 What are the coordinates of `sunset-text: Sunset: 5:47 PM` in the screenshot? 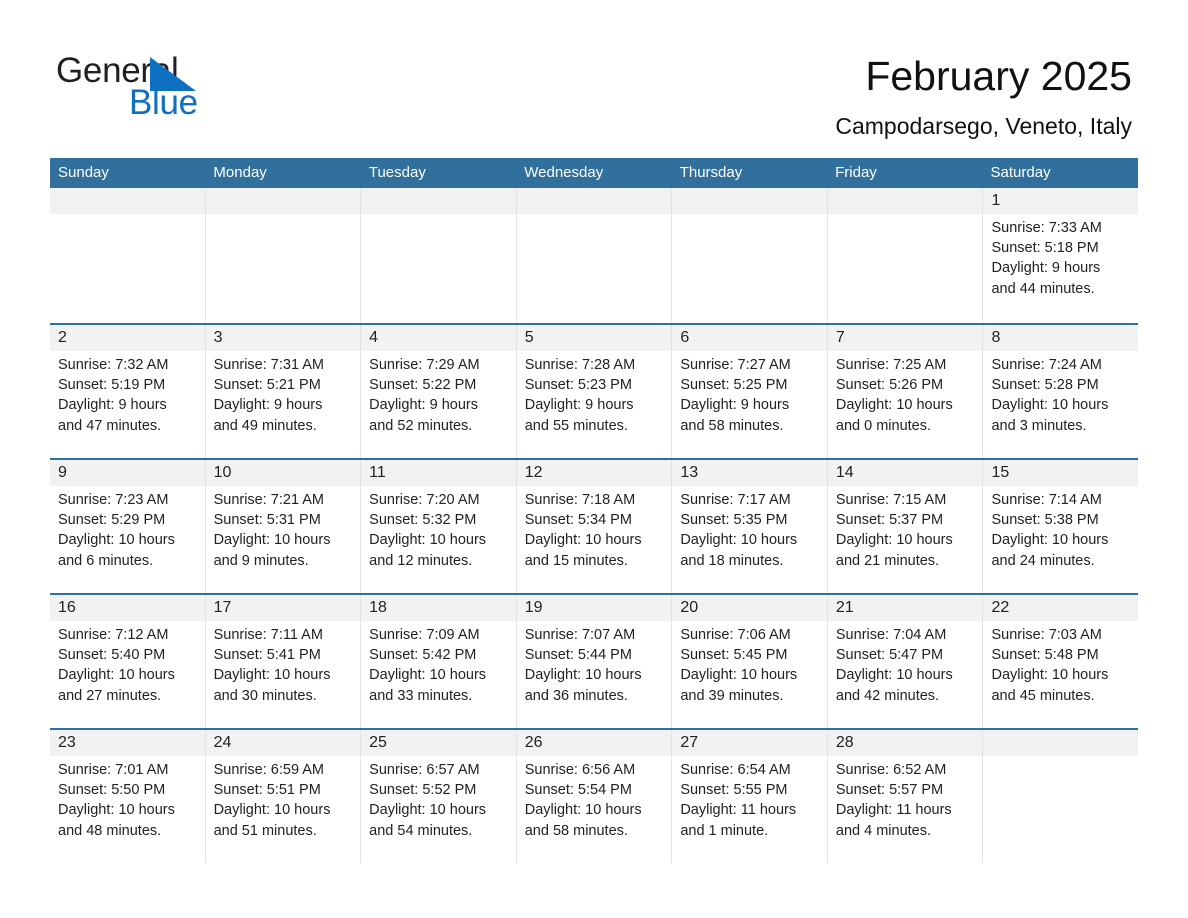 It's located at (889, 655).